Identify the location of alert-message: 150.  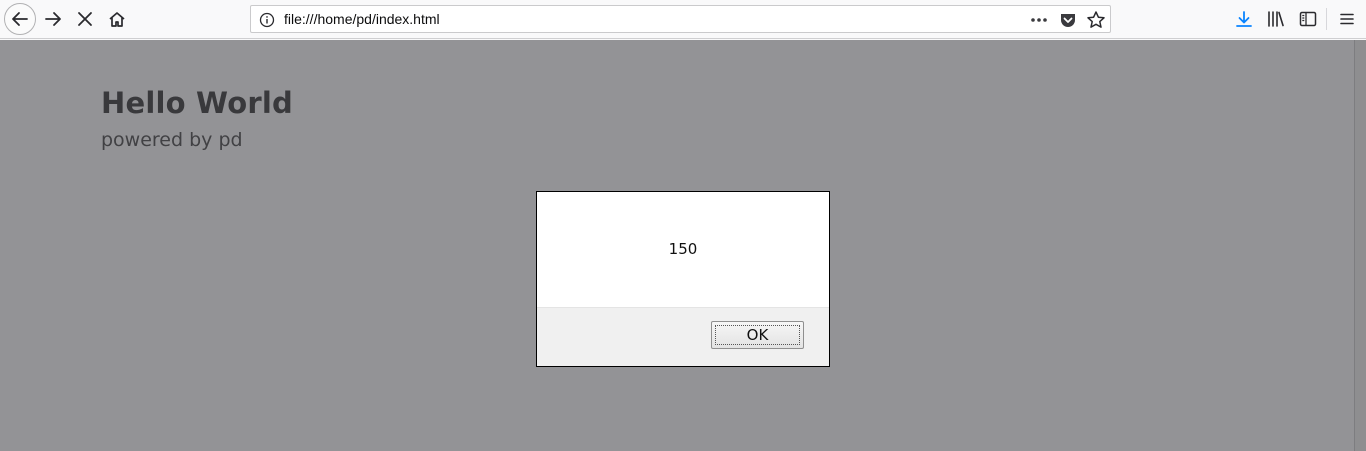
(683, 249).